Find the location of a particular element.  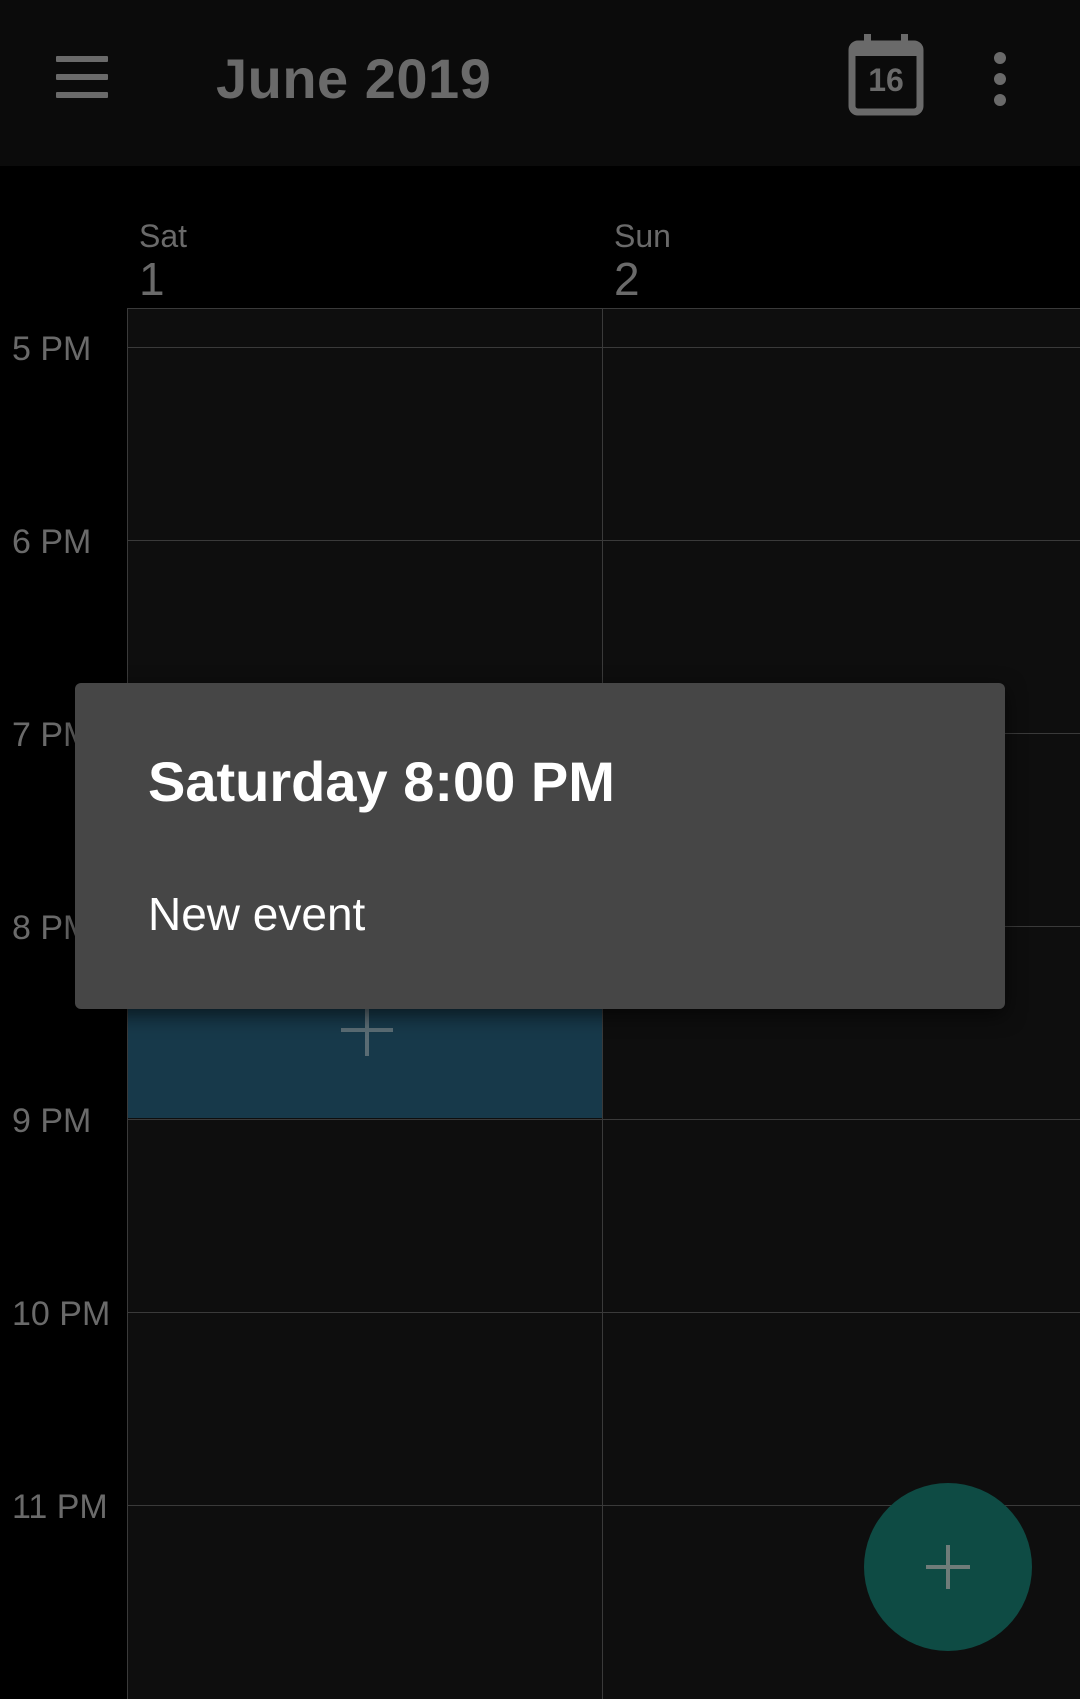

more-vert-icon is located at coordinates (1000, 79).